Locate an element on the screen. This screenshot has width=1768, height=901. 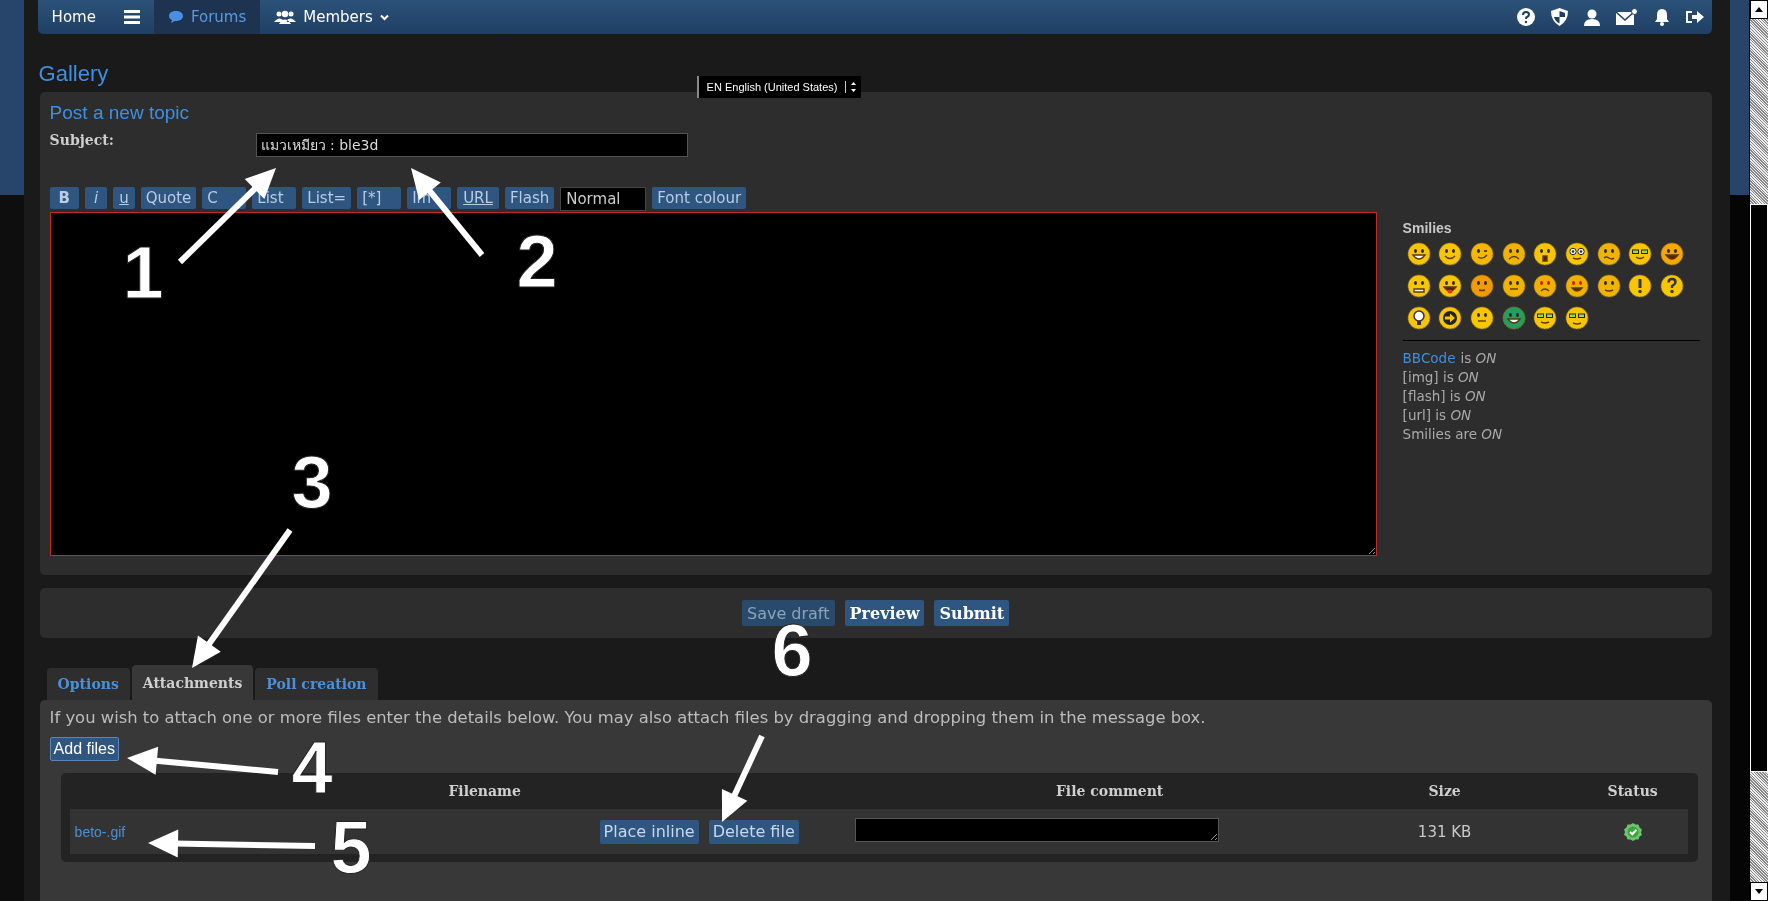
bbcode-status-line: [url] is ON is located at coordinates (1437, 415).